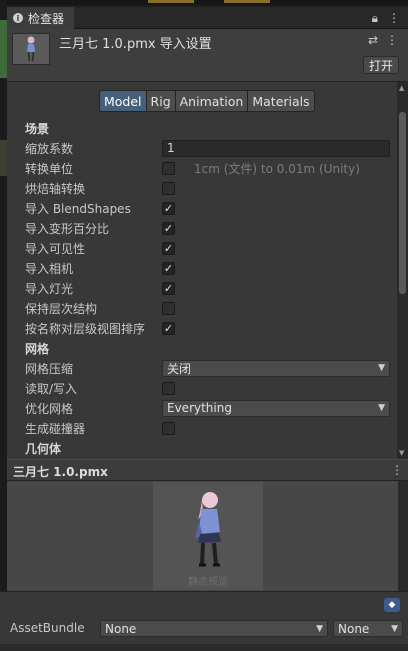 This screenshot has height=651, width=408. What do you see at coordinates (277, 168) in the screenshot?
I see `unit-conversion-text: 1cm (文件) to 0.01m (Unity)` at bounding box center [277, 168].